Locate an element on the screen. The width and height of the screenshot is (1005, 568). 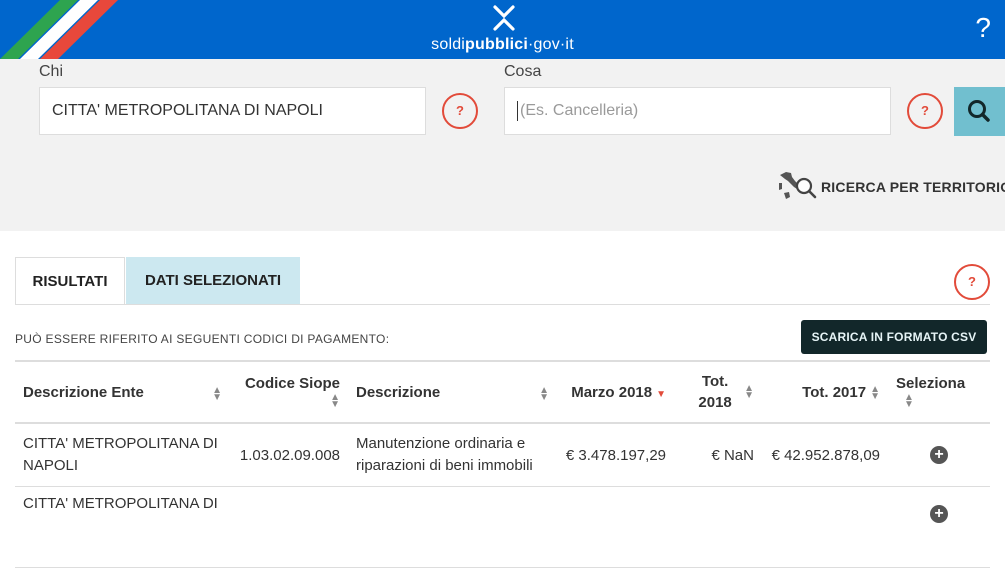
table-row: CITTA' METROPOLITANA DI + is located at coordinates (502, 527).